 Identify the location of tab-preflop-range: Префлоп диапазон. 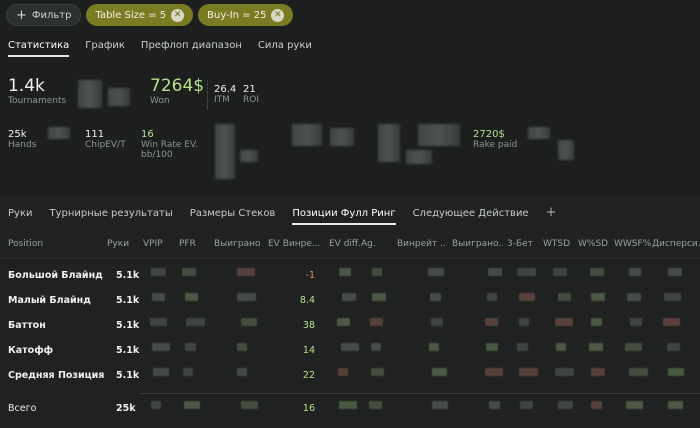
(191, 48).